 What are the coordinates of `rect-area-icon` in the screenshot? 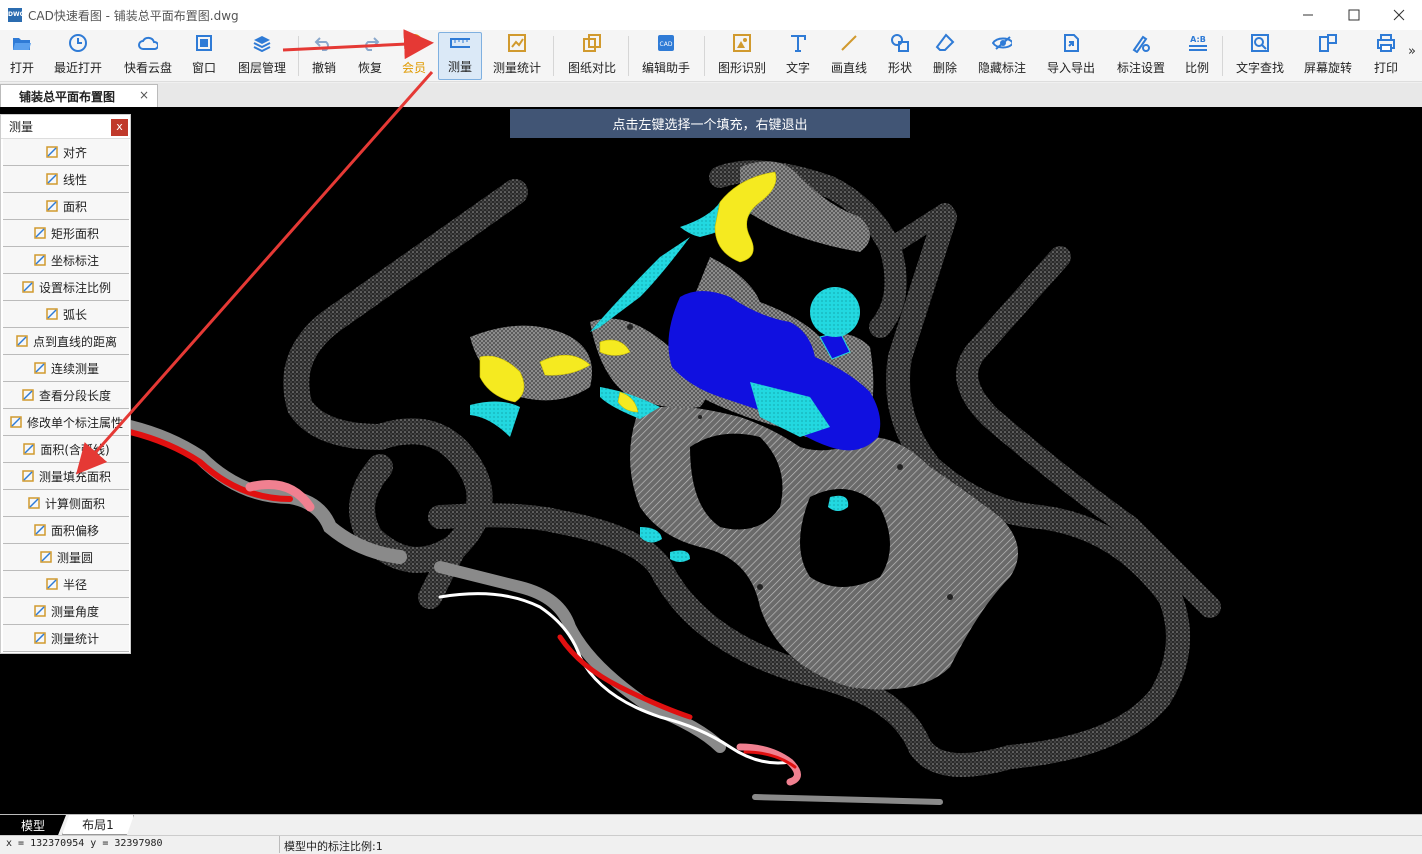 It's located at (40, 233).